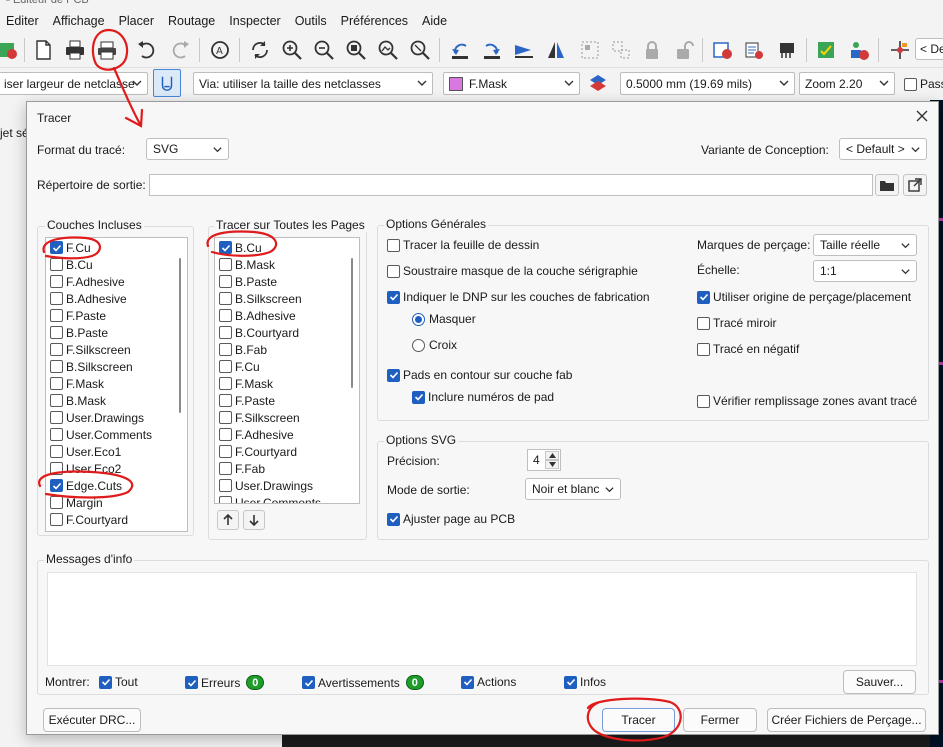 The width and height of the screenshot is (943, 747). What do you see at coordinates (556, 50) in the screenshot?
I see `mirror-icon` at bounding box center [556, 50].